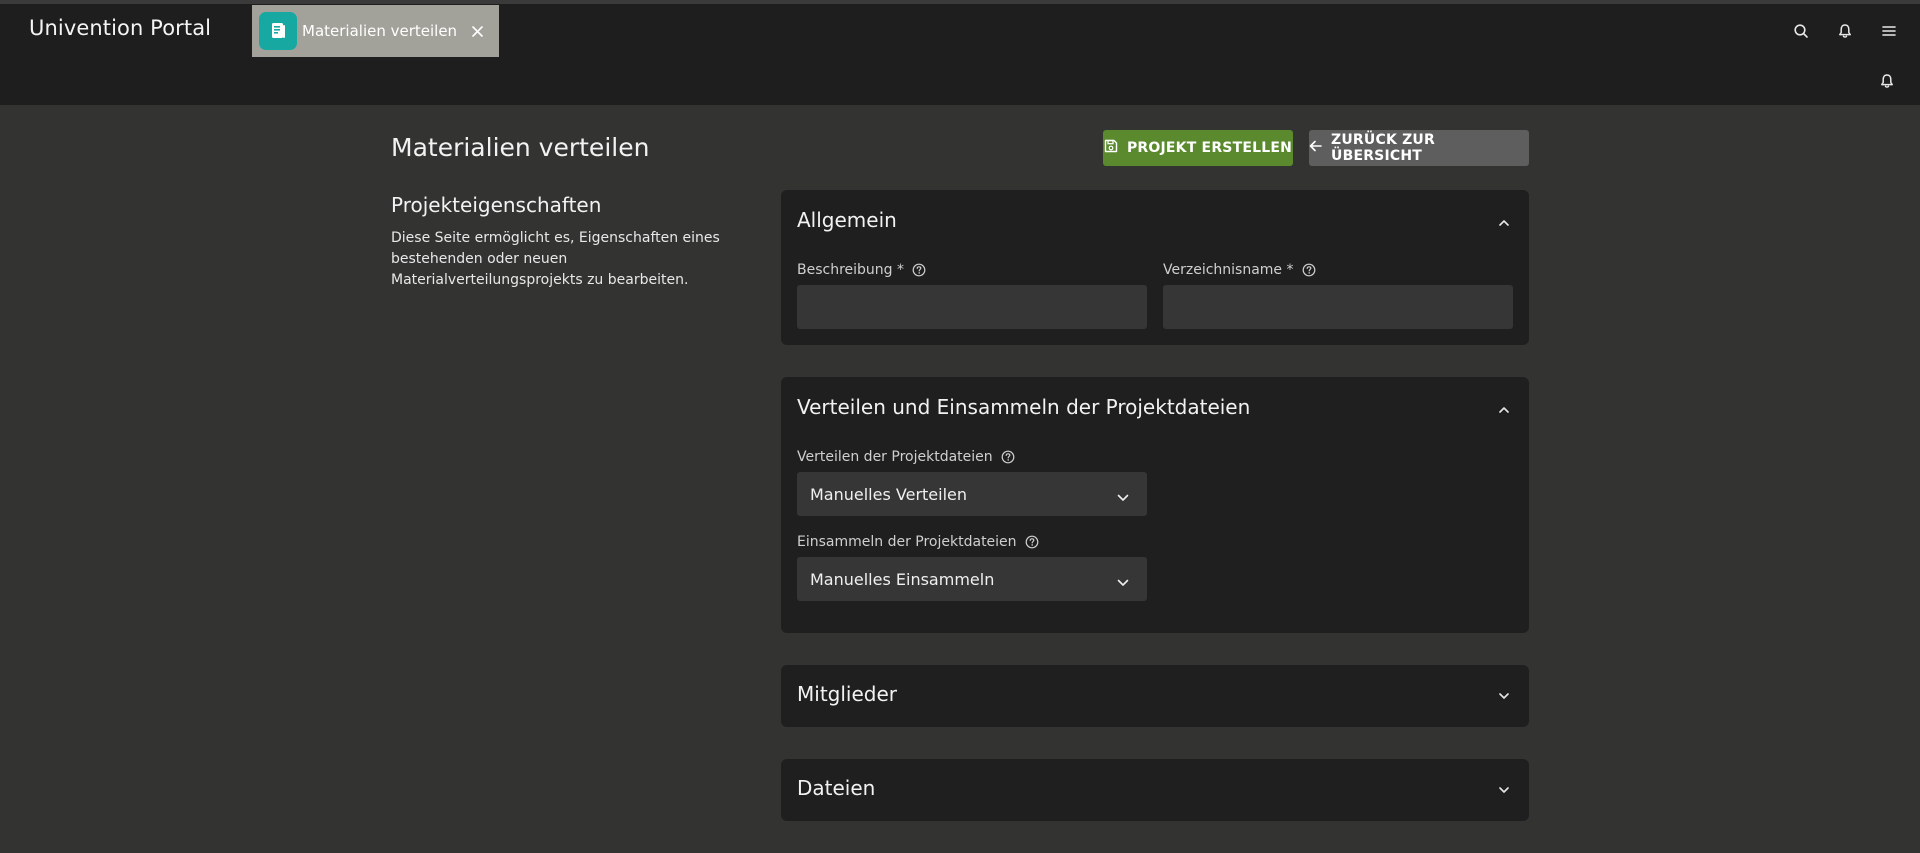 Image resolution: width=1920 pixels, height=853 pixels. I want to click on collect-select: Manuelles Einsammeln, so click(972, 579).